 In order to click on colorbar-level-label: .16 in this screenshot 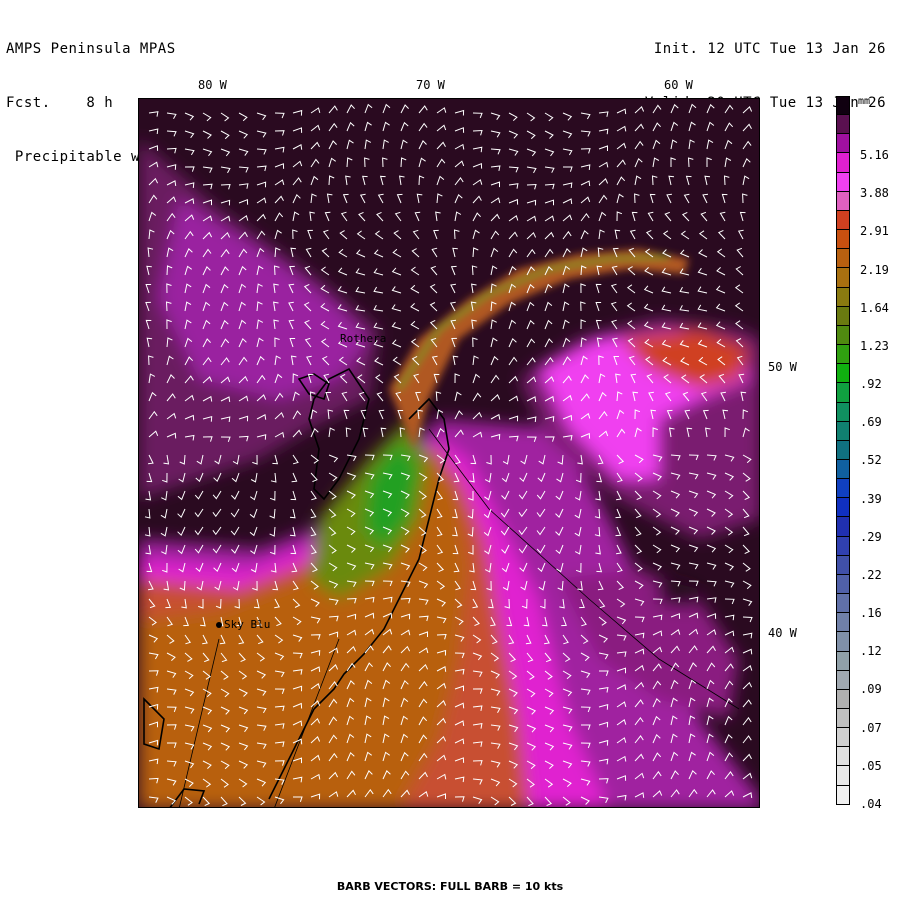, I will do `click(871, 613)`.